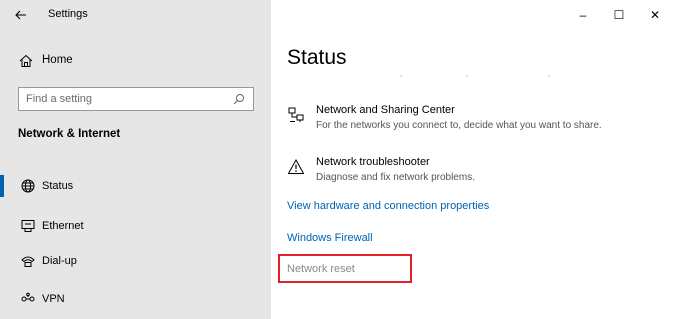 The image size is (673, 319). What do you see at coordinates (57, 60) in the screenshot?
I see `sidebar-item-label: Home` at bounding box center [57, 60].